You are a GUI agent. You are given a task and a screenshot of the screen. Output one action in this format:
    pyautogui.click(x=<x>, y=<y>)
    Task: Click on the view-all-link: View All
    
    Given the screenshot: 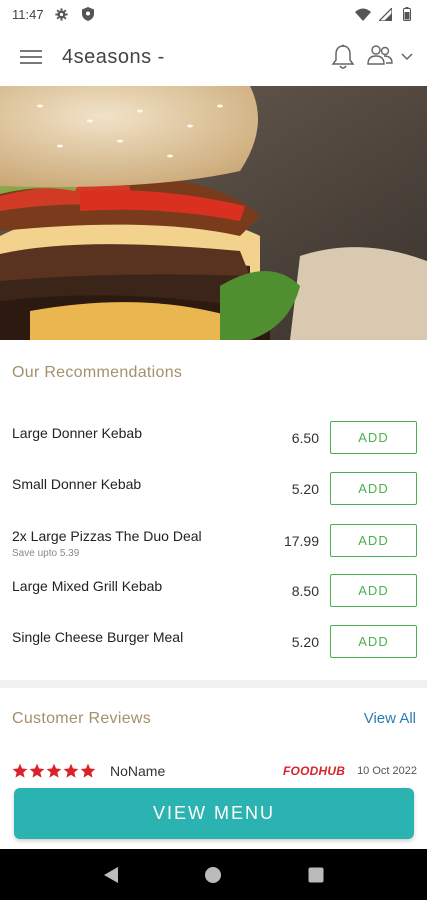 What is the action you would take?
    pyautogui.click(x=390, y=718)
    